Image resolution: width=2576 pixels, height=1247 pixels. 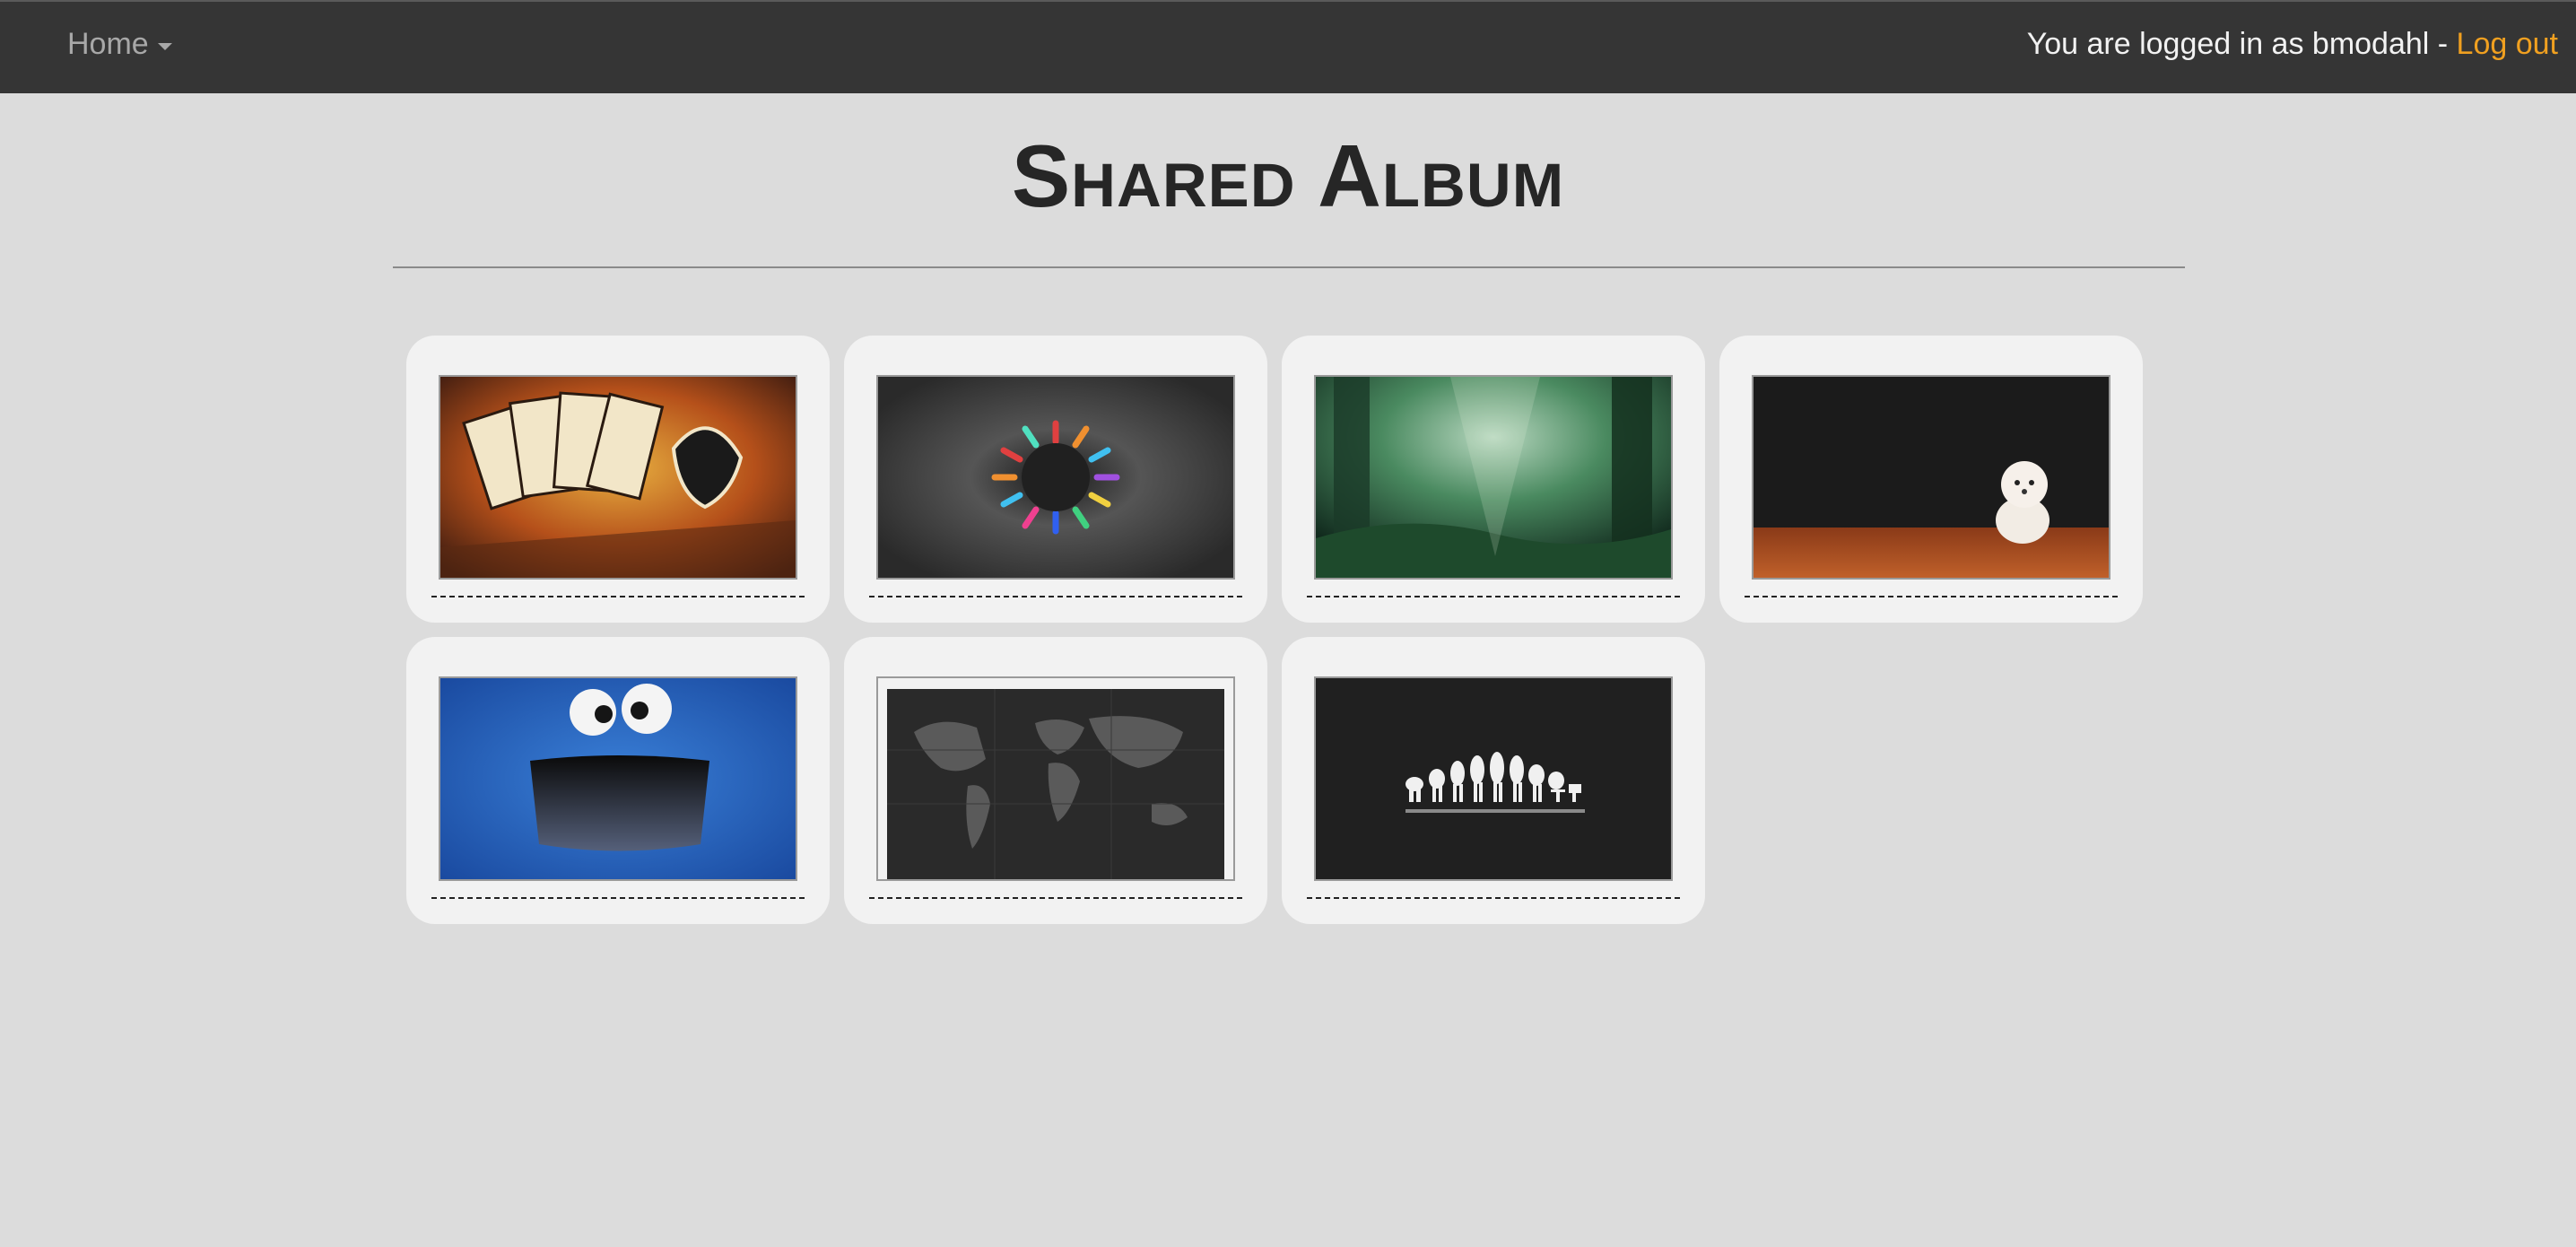 I want to click on home-menu: Home, so click(x=119, y=44).